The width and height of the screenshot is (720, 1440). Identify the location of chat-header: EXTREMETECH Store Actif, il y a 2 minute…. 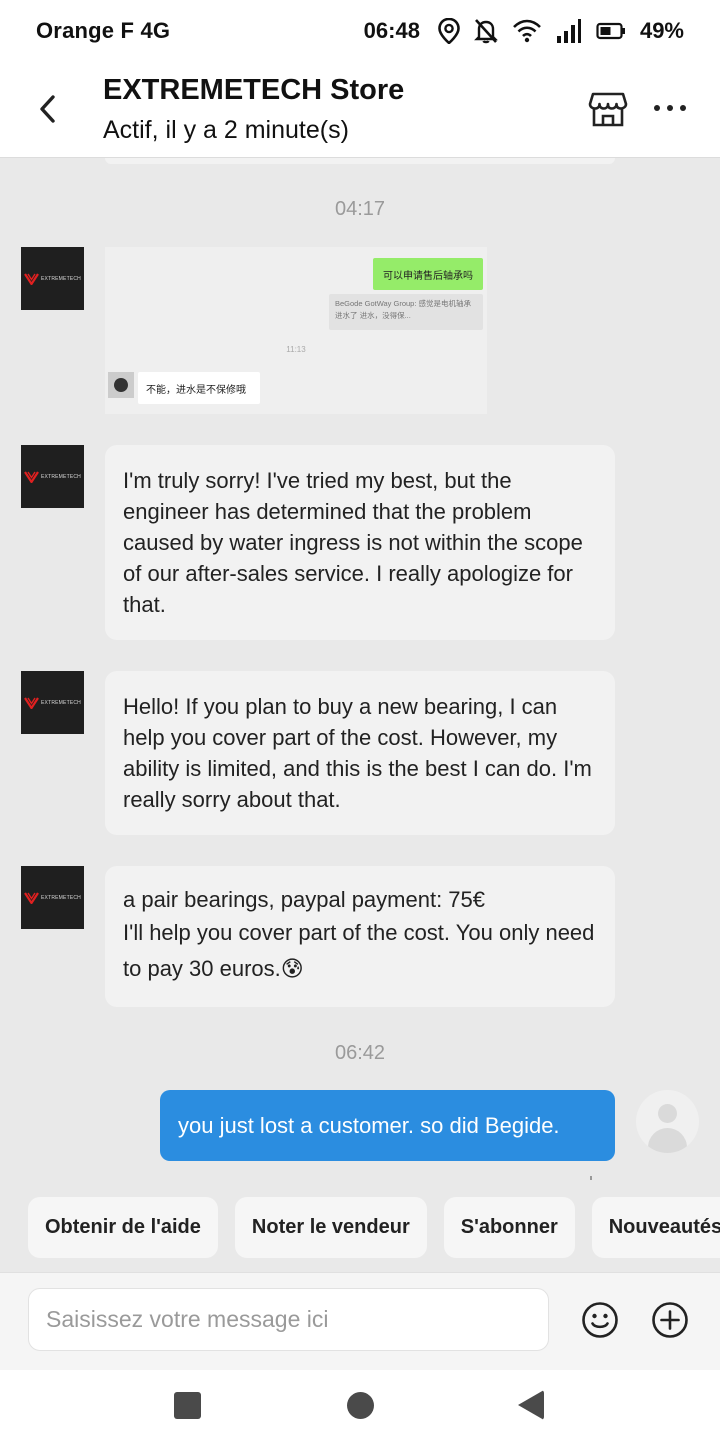
(360, 110).